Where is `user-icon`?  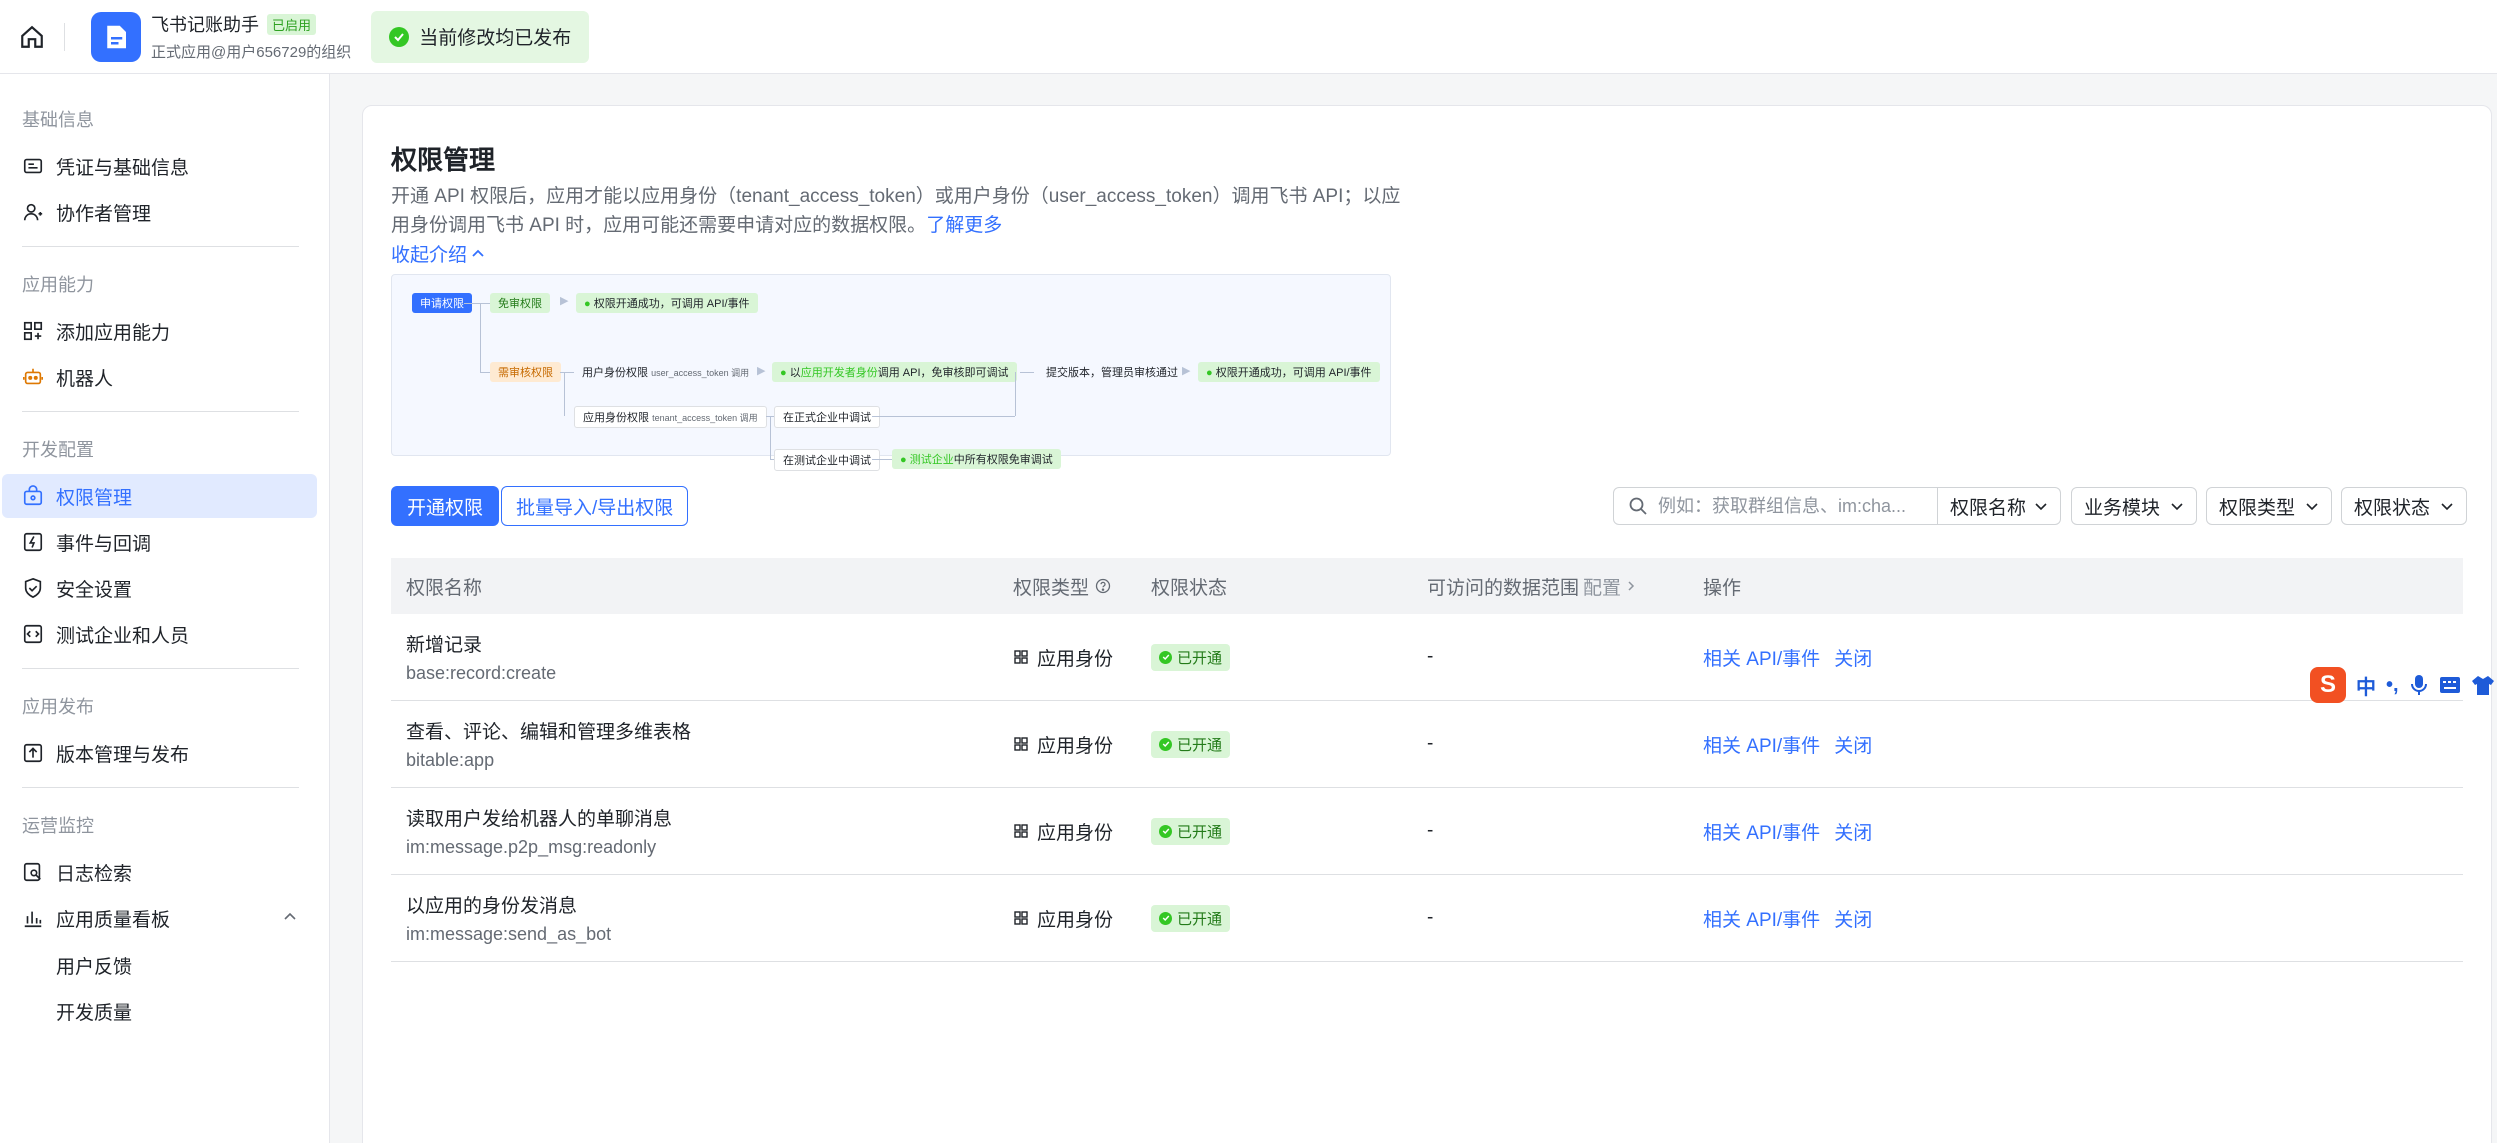 user-icon is located at coordinates (33, 212).